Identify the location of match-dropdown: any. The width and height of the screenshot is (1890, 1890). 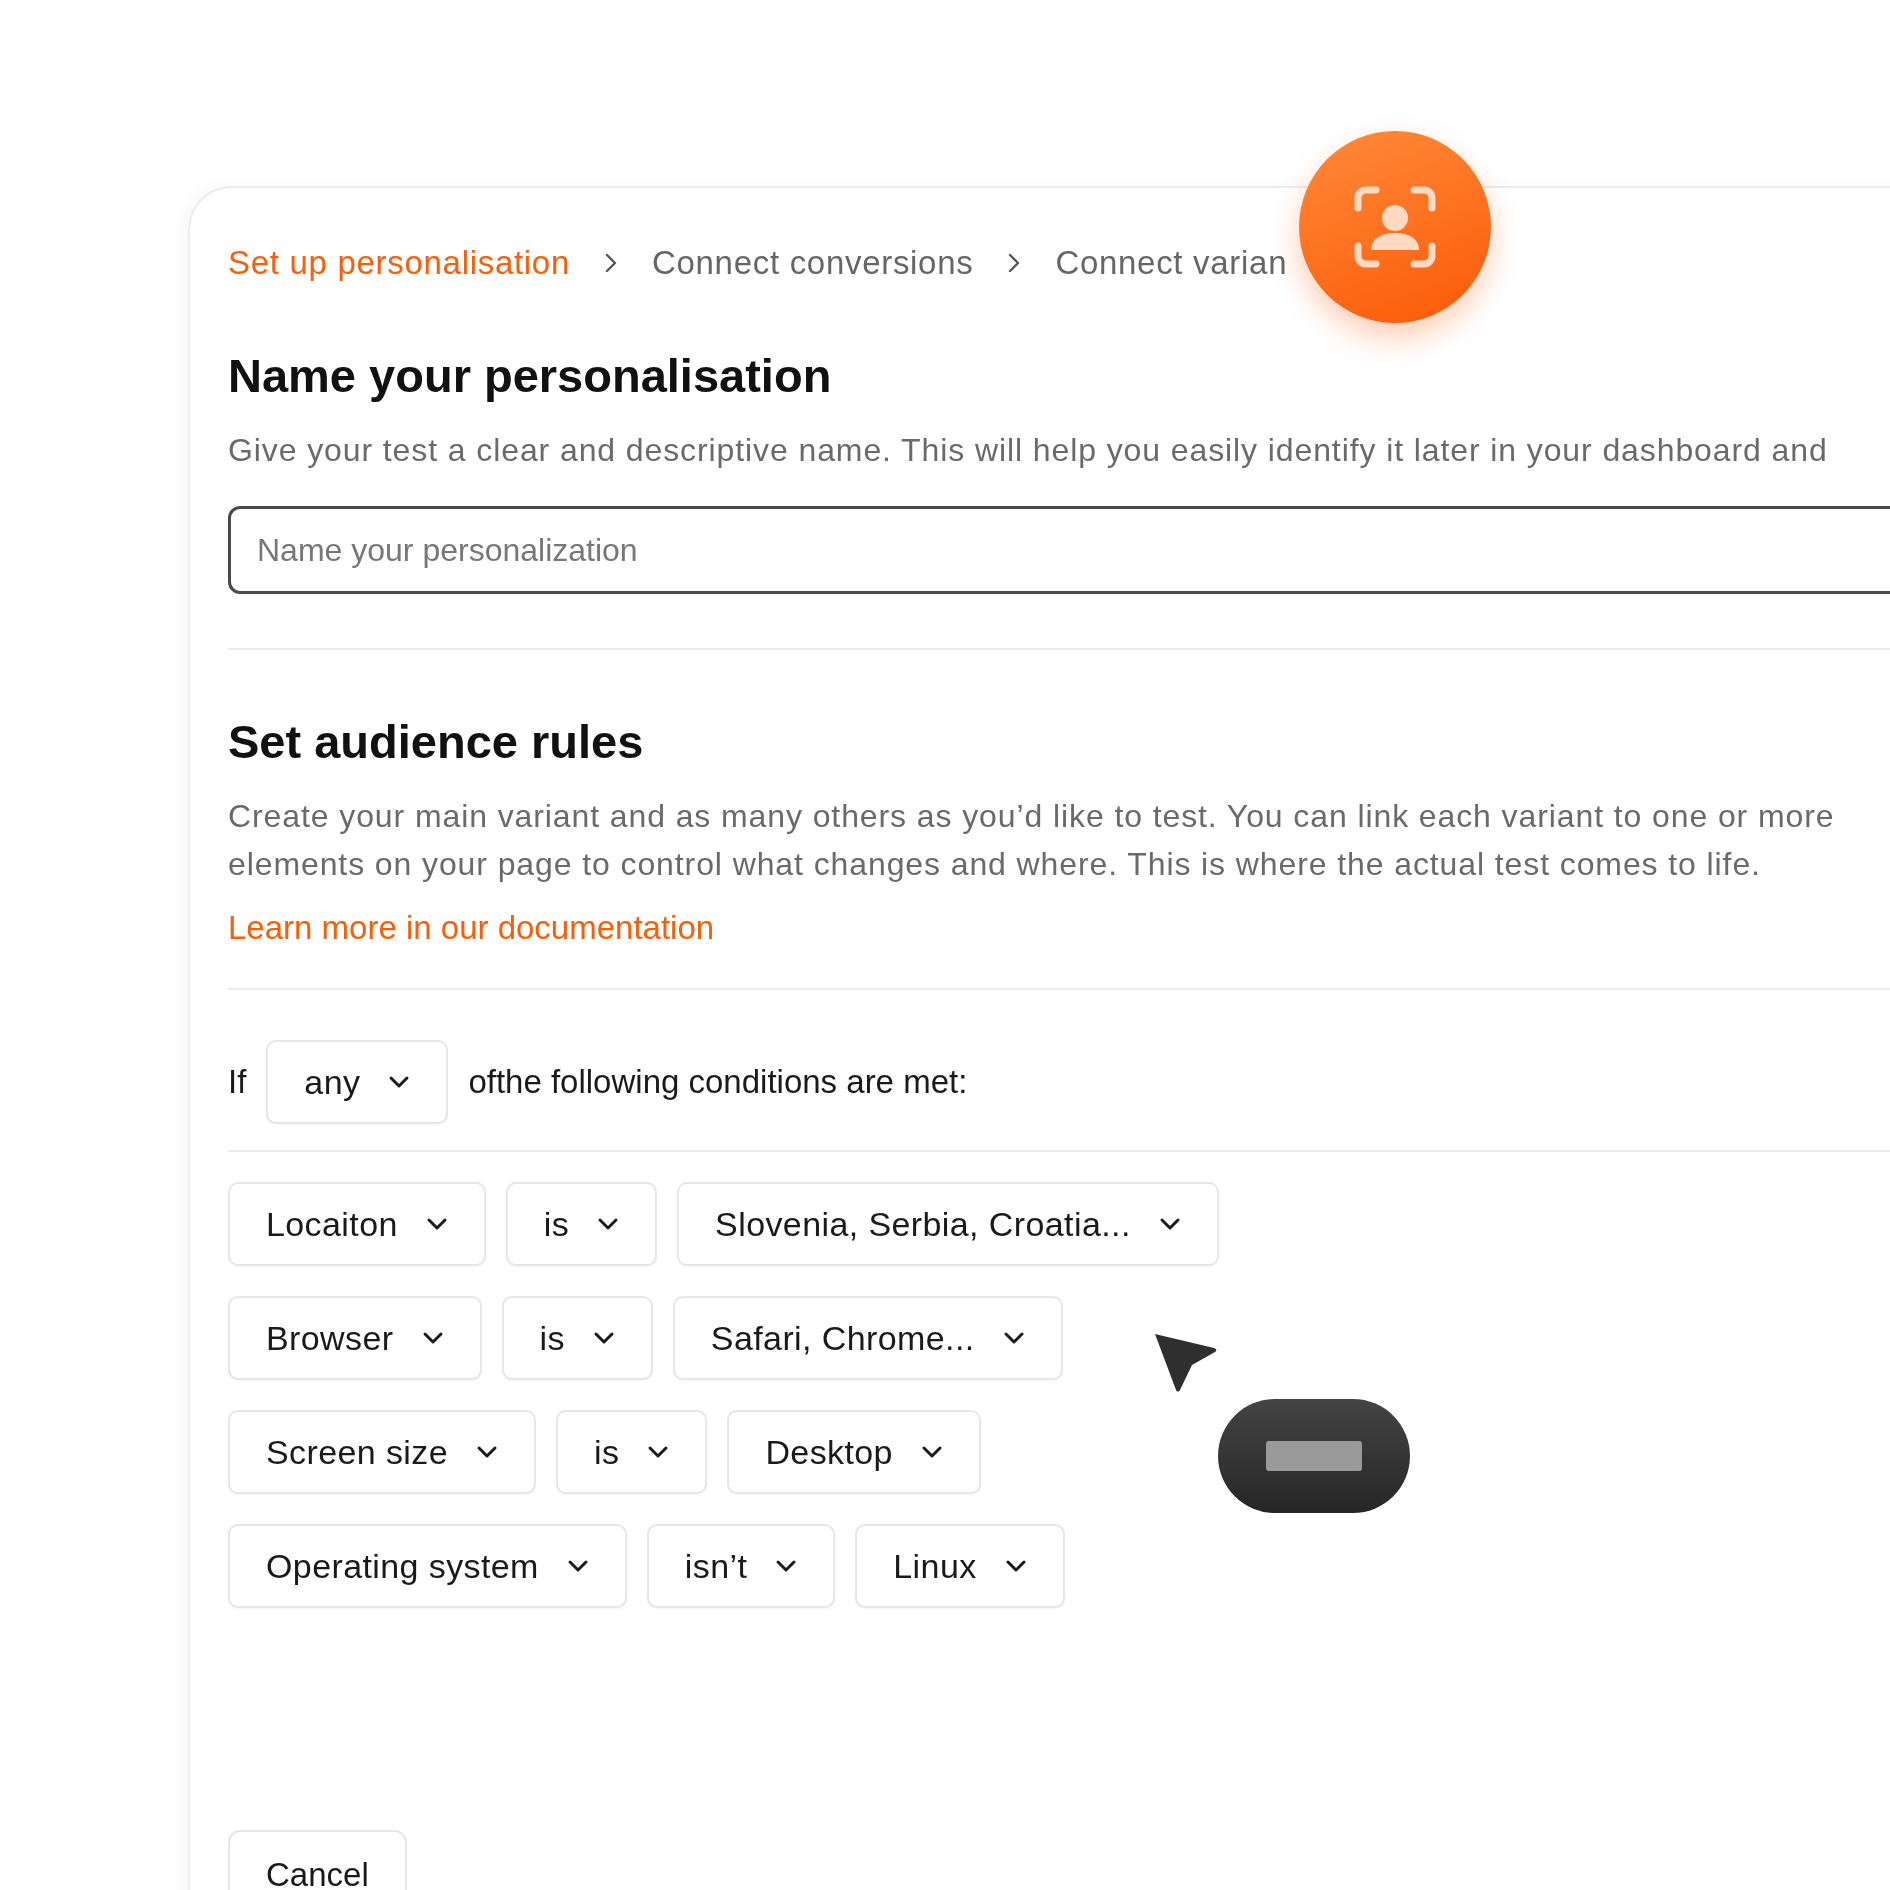
(357, 1082).